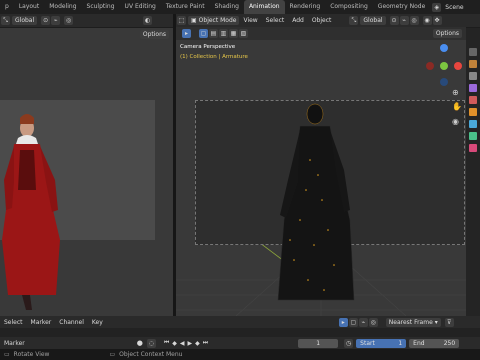 The width and height of the screenshot is (480, 360). What do you see at coordinates (203, 33) in the screenshot?
I see `select-box-icon: ▢` at bounding box center [203, 33].